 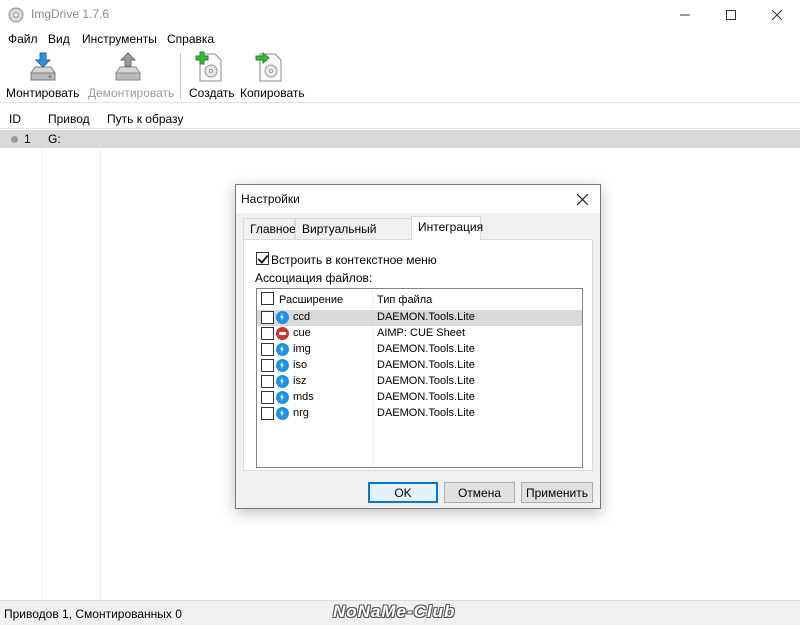 I want to click on ext-name: nrg, so click(x=301, y=413).